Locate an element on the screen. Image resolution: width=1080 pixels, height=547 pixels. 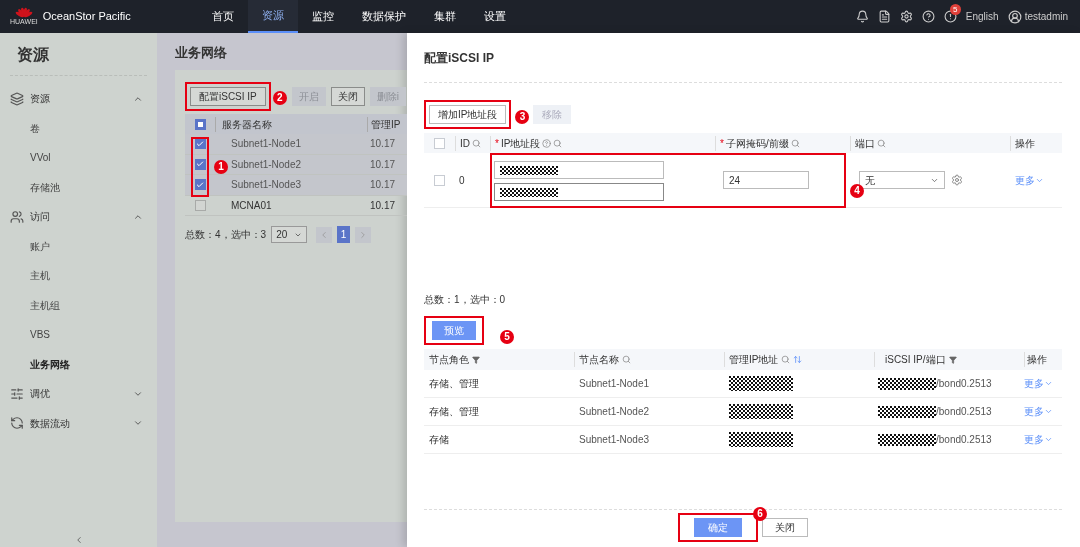
help-icon is located at coordinates (928, 16).